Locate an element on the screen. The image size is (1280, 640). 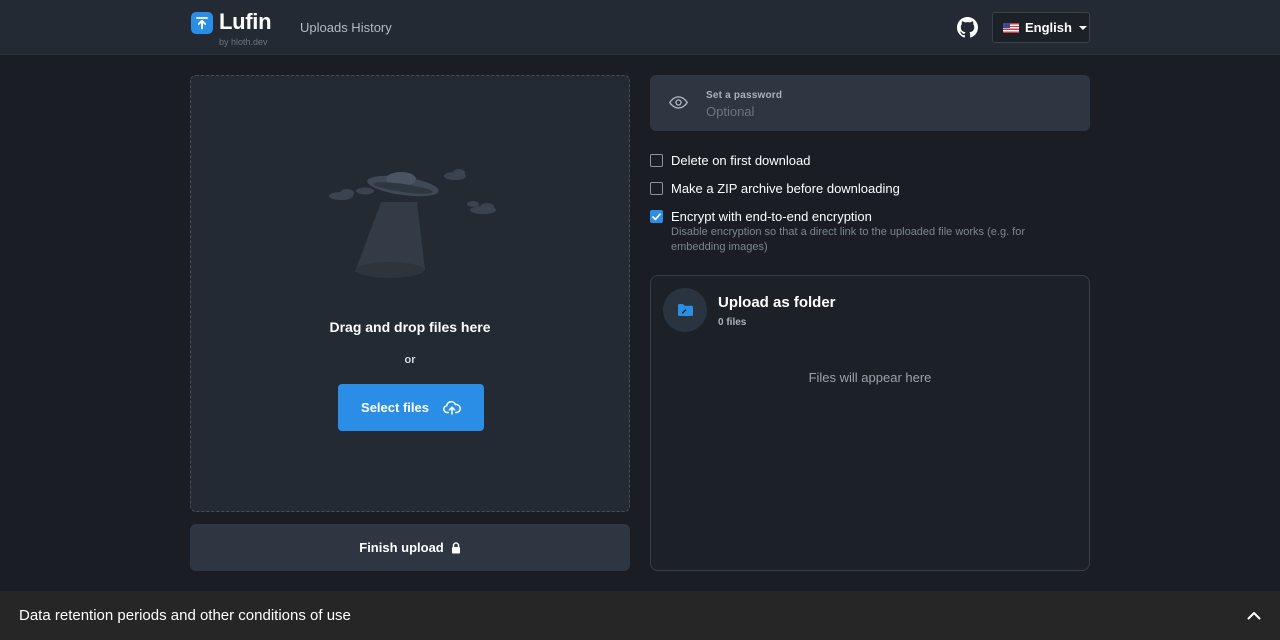
language-label: English is located at coordinates (1048, 27).